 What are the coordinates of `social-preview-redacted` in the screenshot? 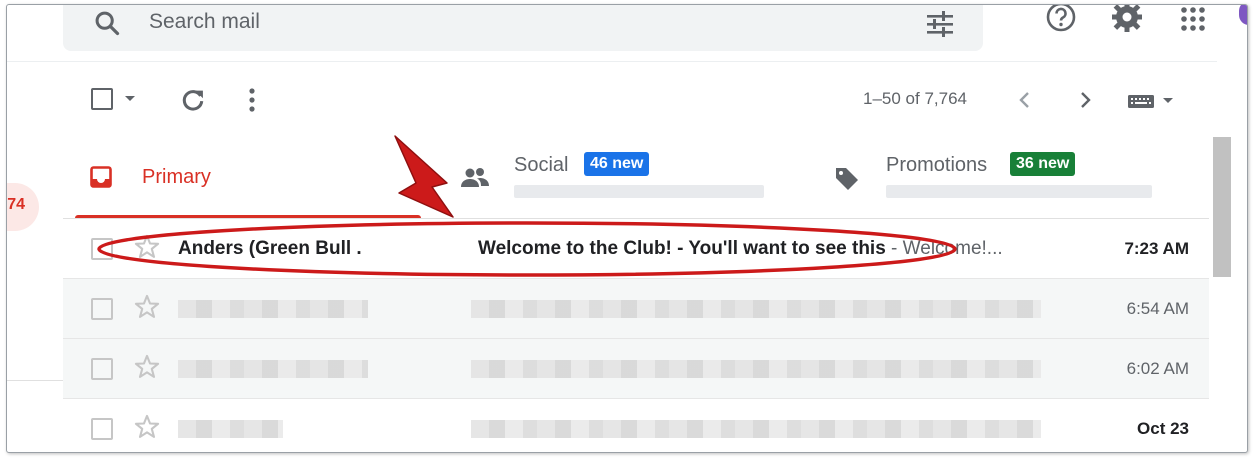 It's located at (639, 191).